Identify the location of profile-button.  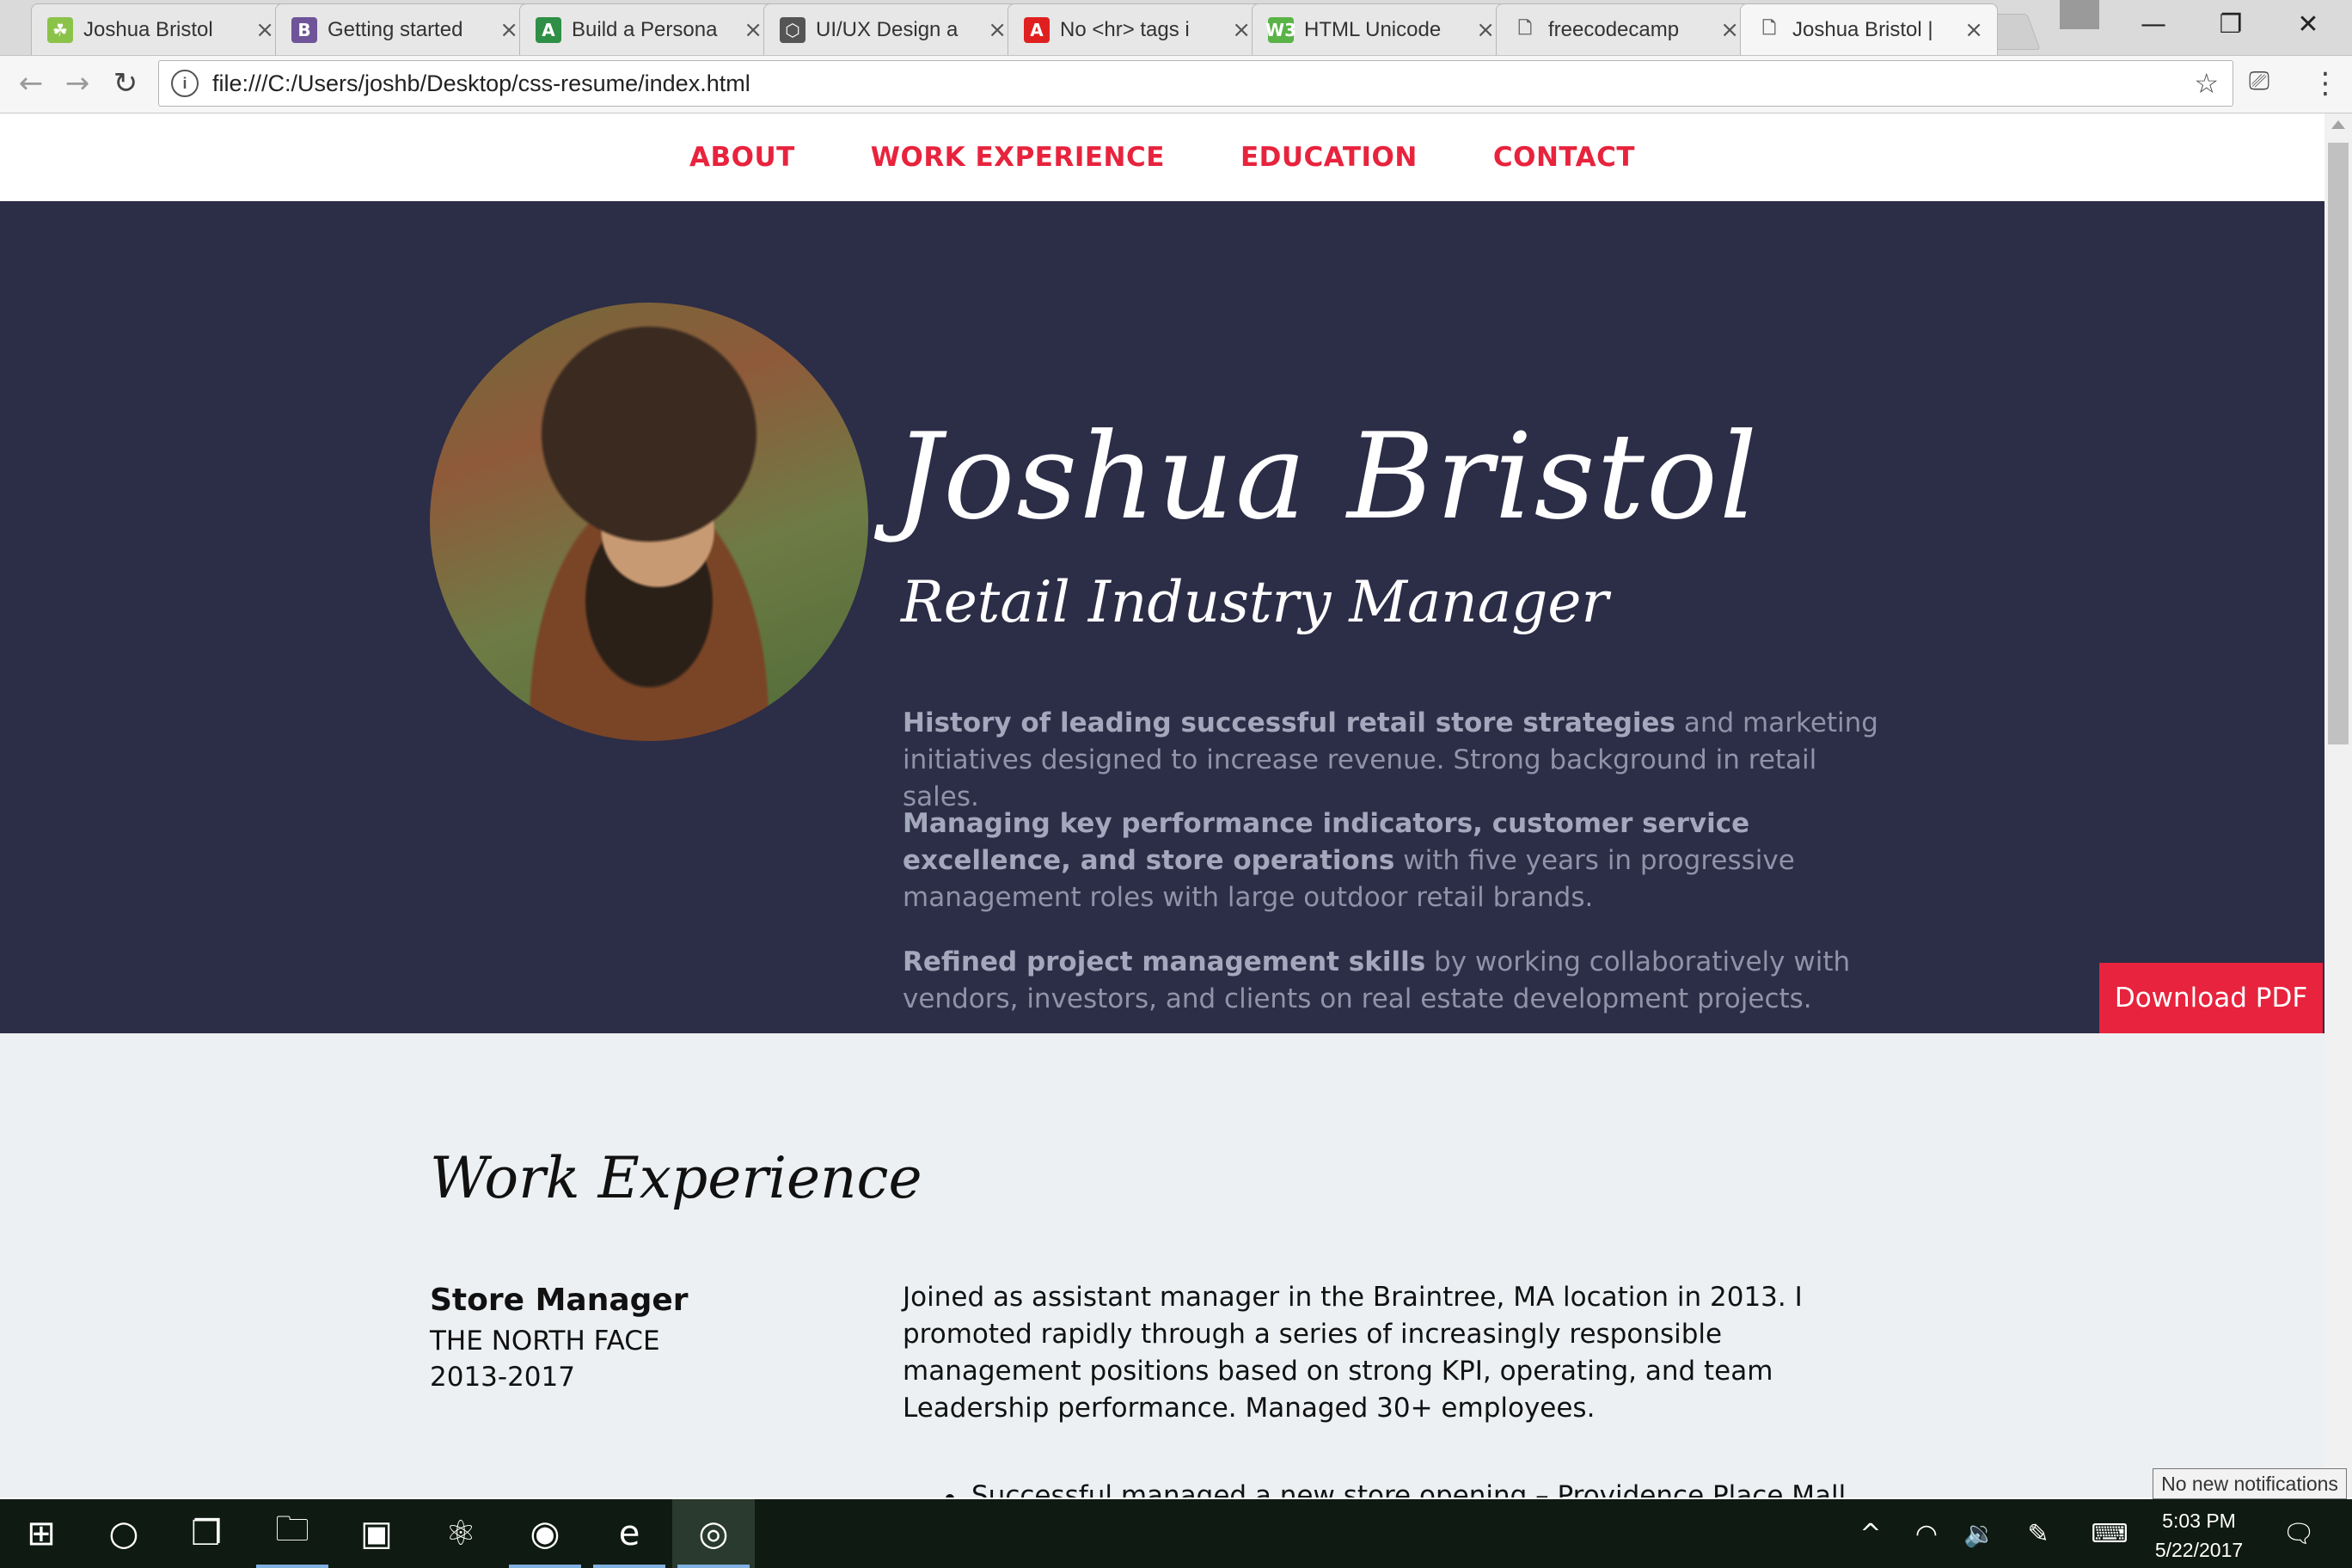
(2079, 14).